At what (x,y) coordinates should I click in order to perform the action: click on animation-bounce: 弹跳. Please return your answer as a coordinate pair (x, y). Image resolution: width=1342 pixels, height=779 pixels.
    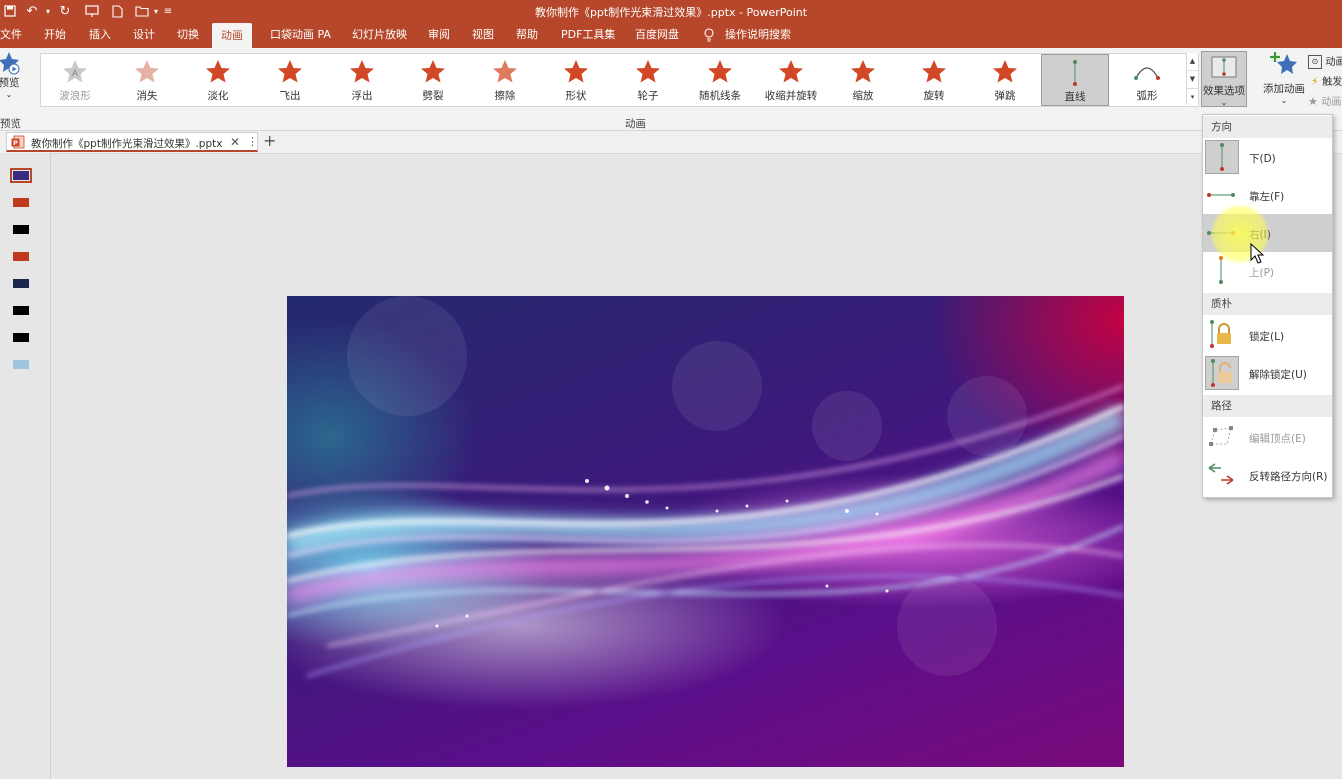
    Looking at the image, I should click on (1005, 80).